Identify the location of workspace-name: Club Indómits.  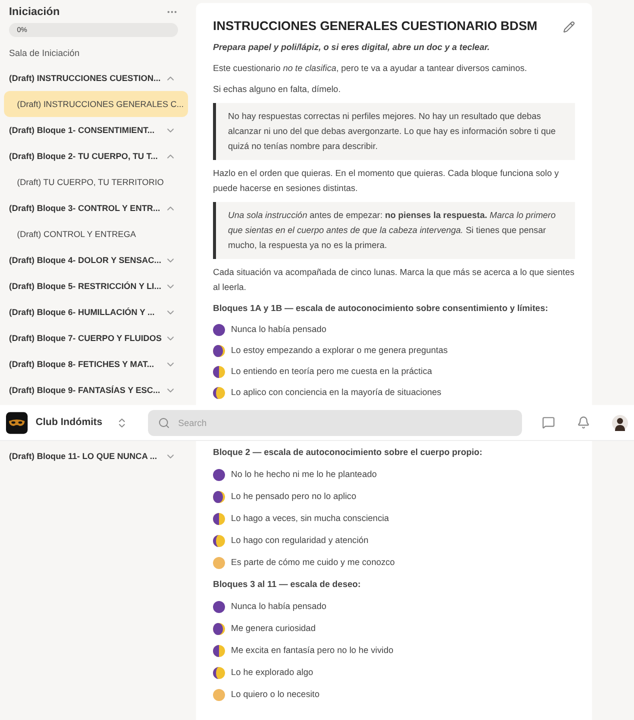
(69, 422).